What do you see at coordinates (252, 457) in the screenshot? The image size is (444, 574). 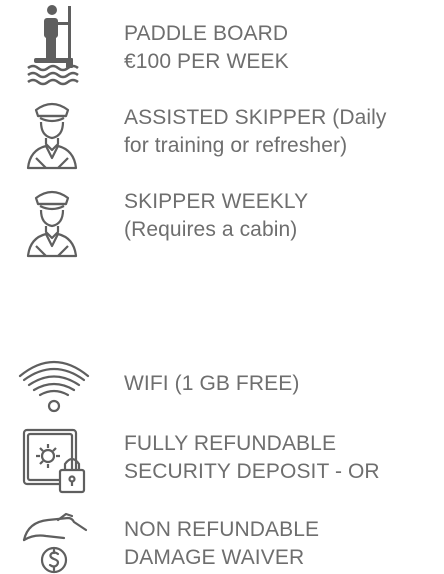 I see `item-label: FULLY REFUNDABLE SECURITY DEPOSIT - OR` at bounding box center [252, 457].